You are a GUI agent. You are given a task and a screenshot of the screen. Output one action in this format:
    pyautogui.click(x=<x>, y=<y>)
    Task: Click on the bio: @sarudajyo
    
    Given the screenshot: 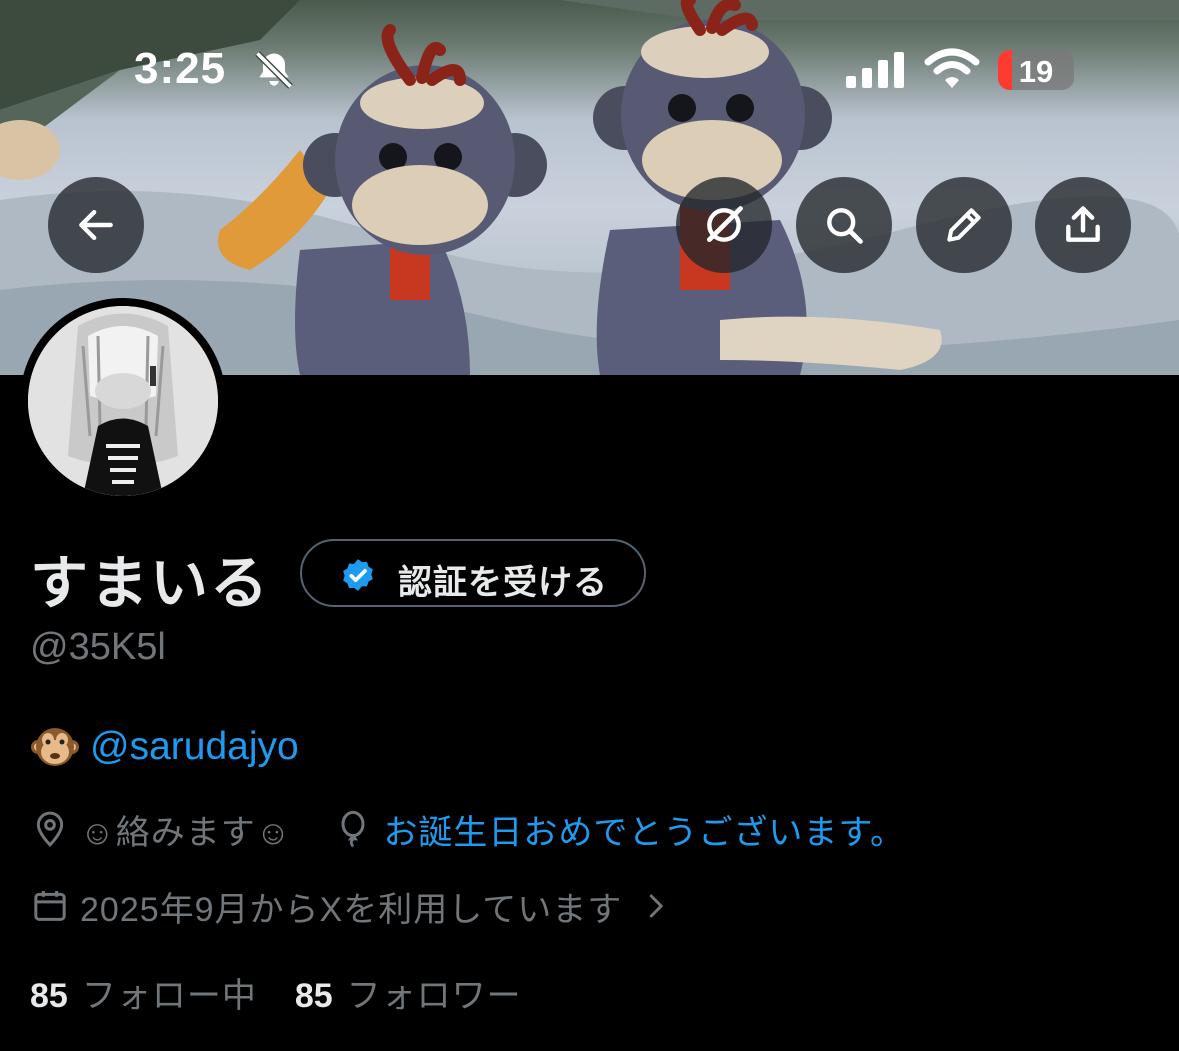 What is the action you would take?
    pyautogui.click(x=164, y=747)
    